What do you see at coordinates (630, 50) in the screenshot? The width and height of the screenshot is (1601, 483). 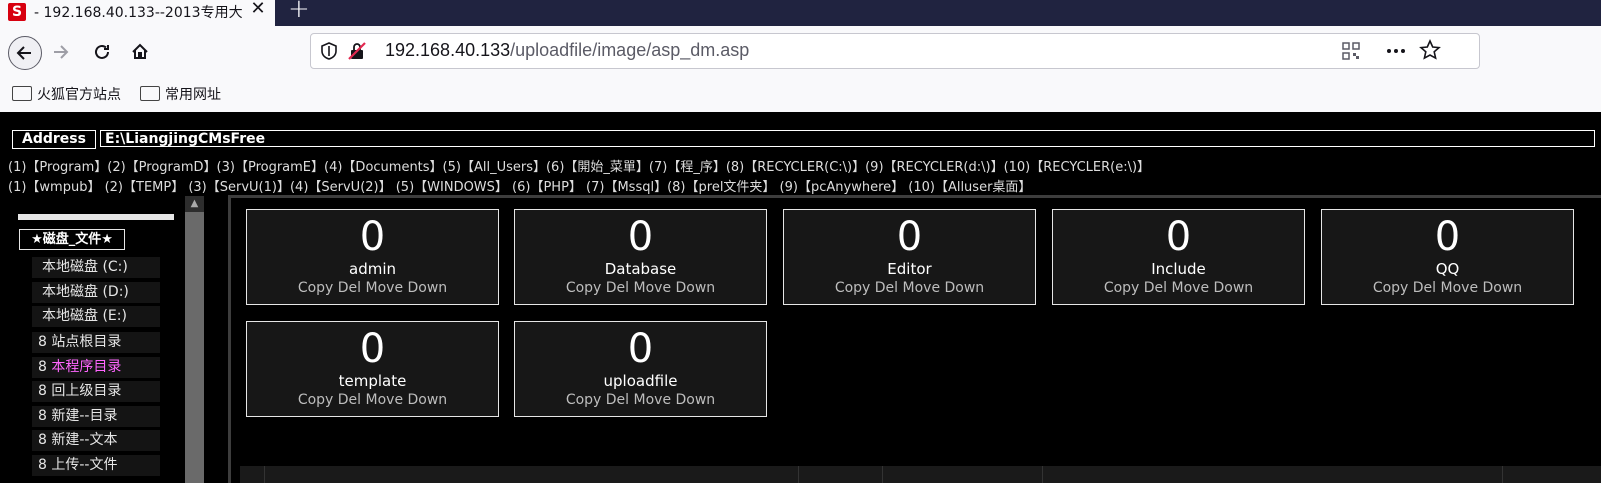 I see `url-path: /uploadfile/image/asp_dm.asp` at bounding box center [630, 50].